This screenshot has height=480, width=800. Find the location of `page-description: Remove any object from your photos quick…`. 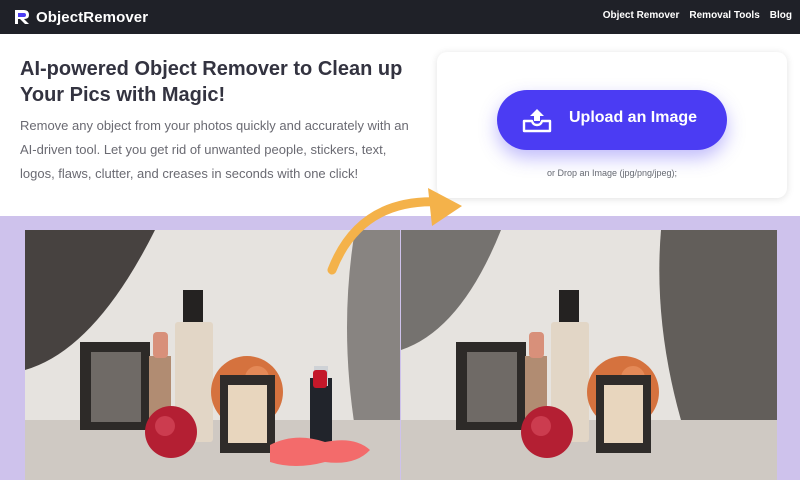

page-description: Remove any object from your photos quick… is located at coordinates (214, 149).